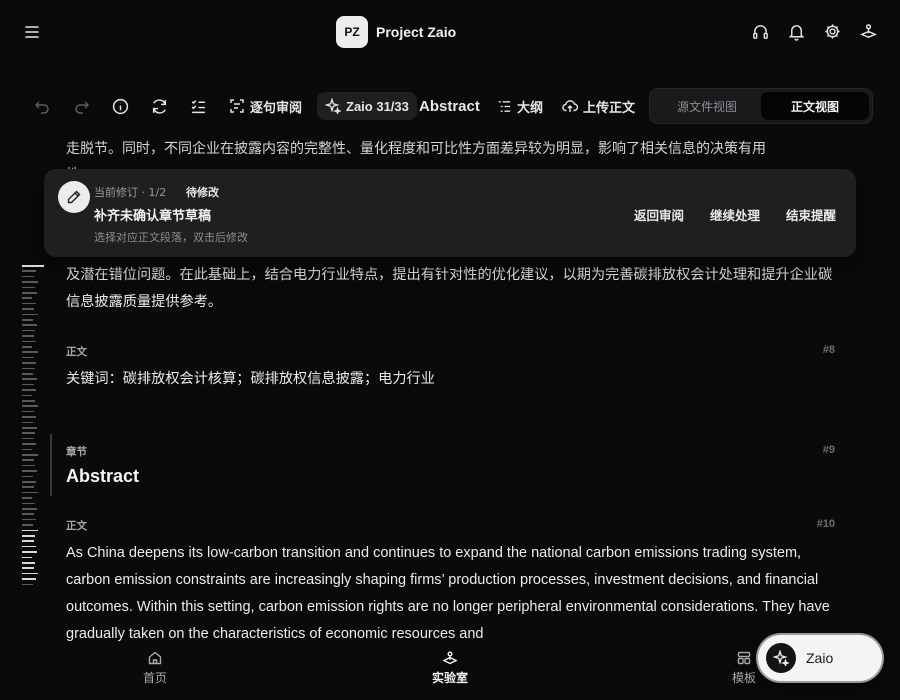  What do you see at coordinates (237, 106) in the screenshot?
I see `scan-icon` at bounding box center [237, 106].